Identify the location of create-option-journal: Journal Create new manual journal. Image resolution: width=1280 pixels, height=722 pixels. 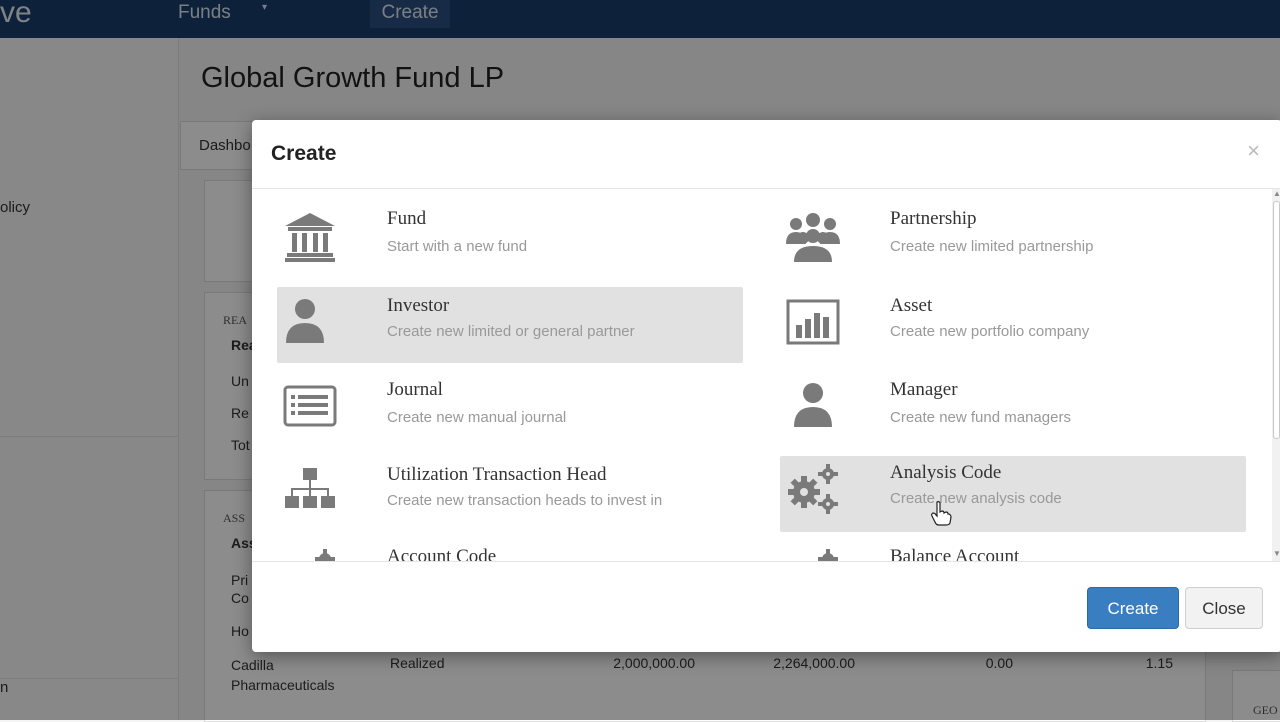
(510, 411).